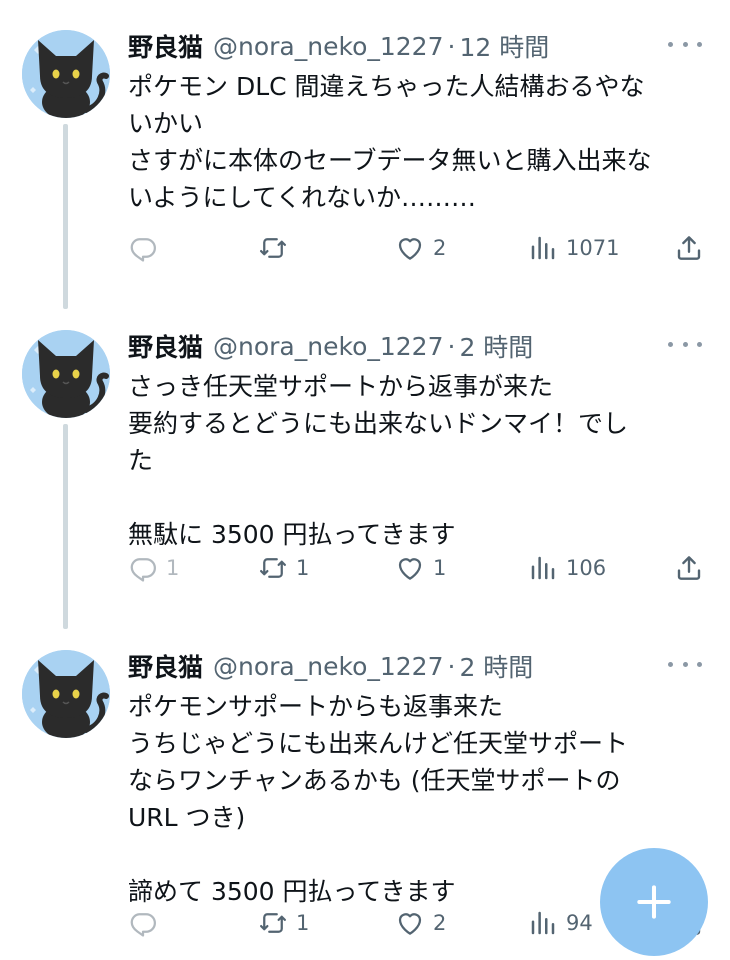 This screenshot has height=960, width=730. What do you see at coordinates (413, 497) in the screenshot?
I see `tweet-text-line` at bounding box center [413, 497].